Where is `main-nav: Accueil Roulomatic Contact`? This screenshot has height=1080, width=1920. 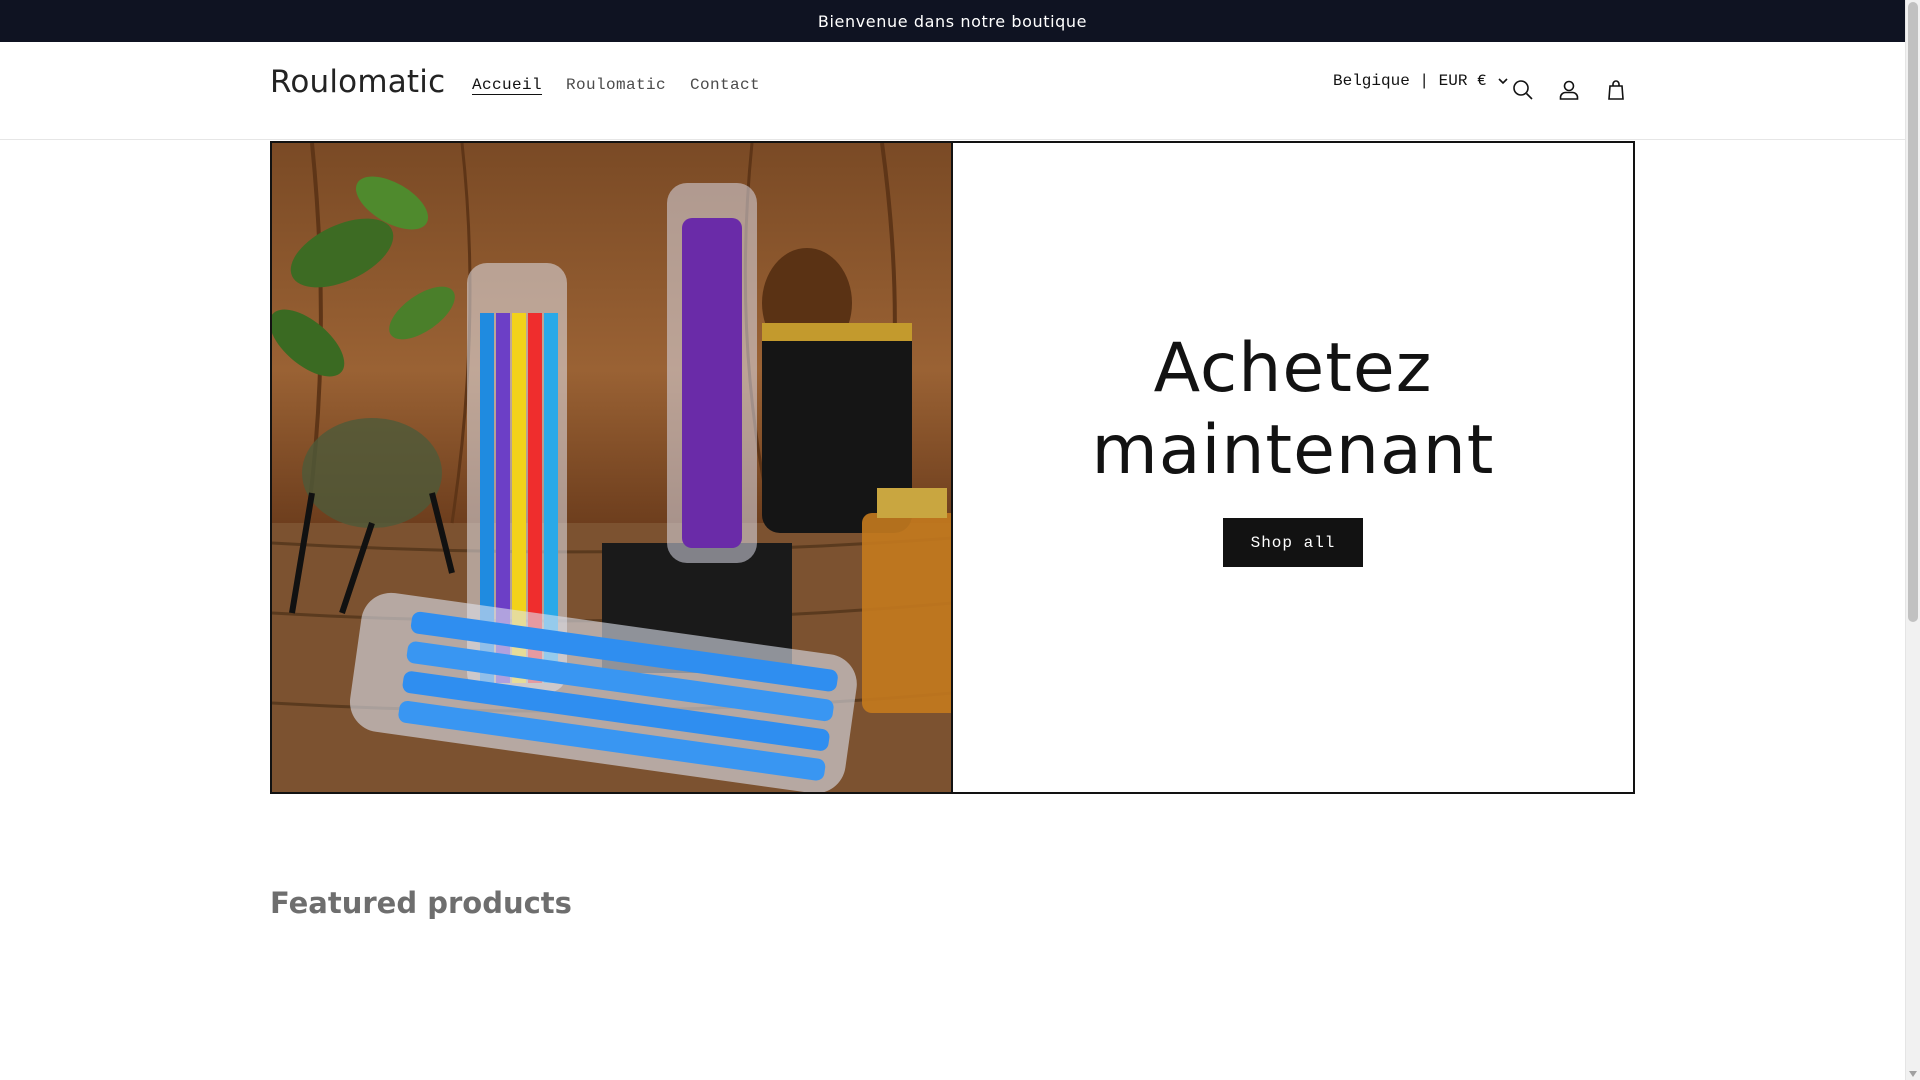 main-nav: Accueil Roulomatic Contact is located at coordinates (616, 85).